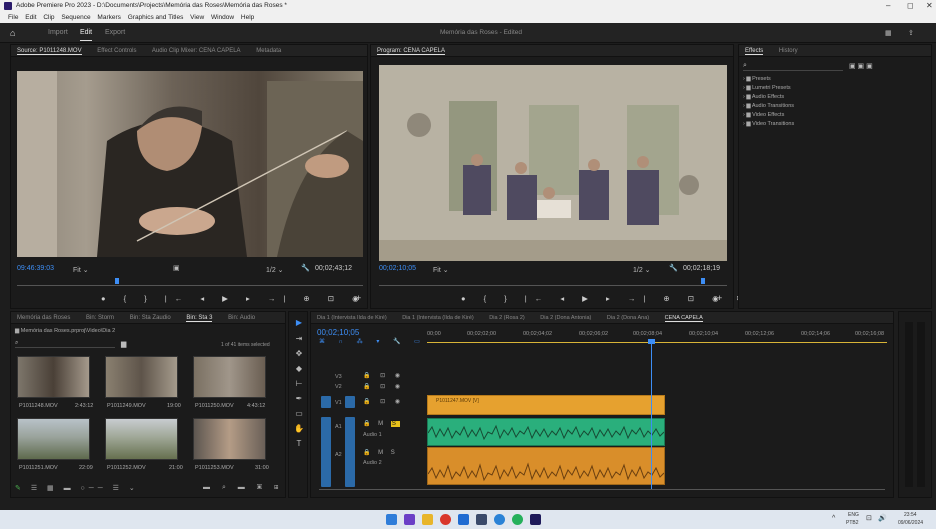  I want to click on tab-source: Source: P1011248.MOV, so click(49, 51).